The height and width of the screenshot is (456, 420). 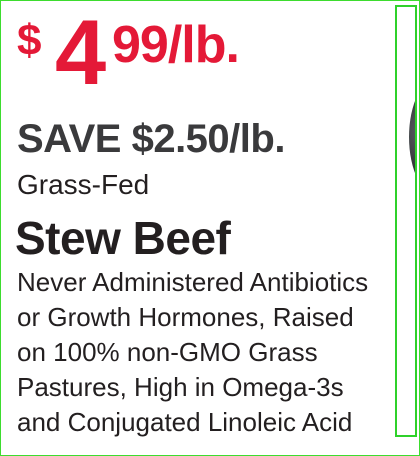 I want to click on price-dollar-sign: $, so click(x=29, y=40).